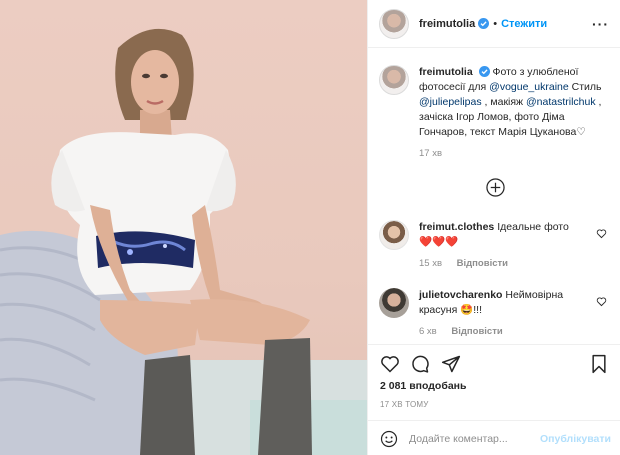  Describe the element at coordinates (575, 439) in the screenshot. I see `publish-button: Опублікувати` at that location.